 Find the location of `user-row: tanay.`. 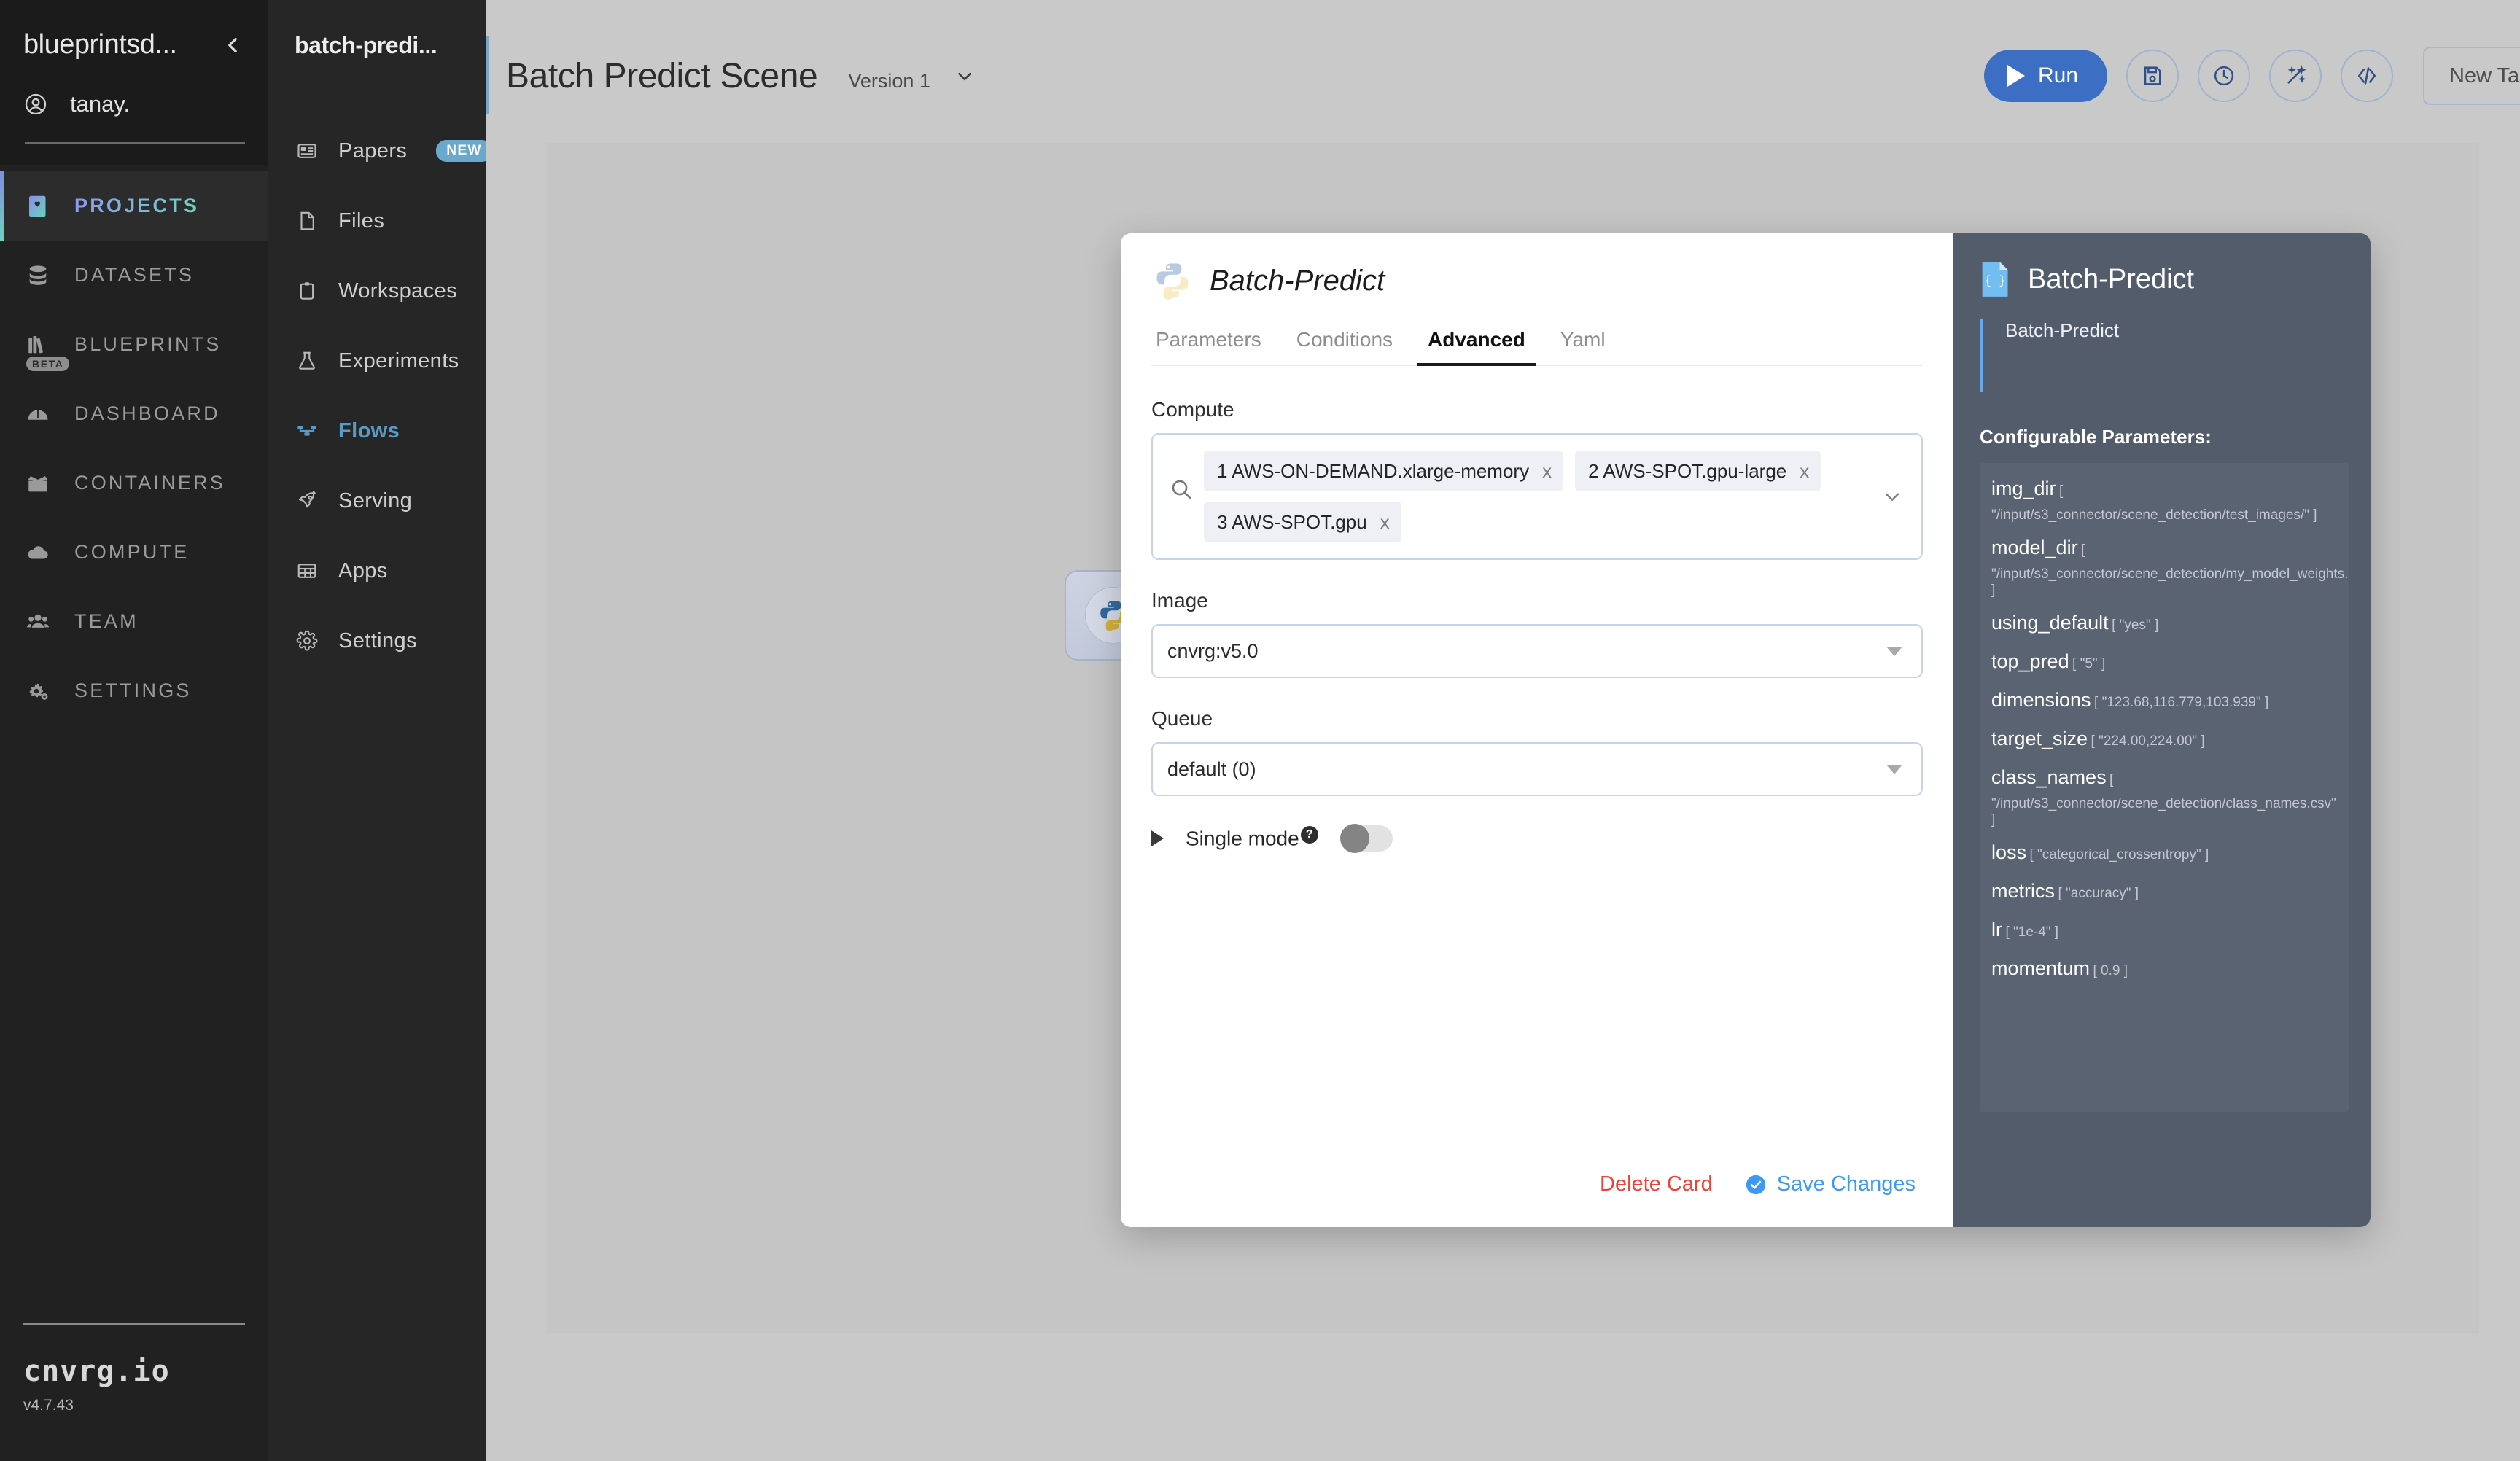

user-row: tanay. is located at coordinates (134, 104).